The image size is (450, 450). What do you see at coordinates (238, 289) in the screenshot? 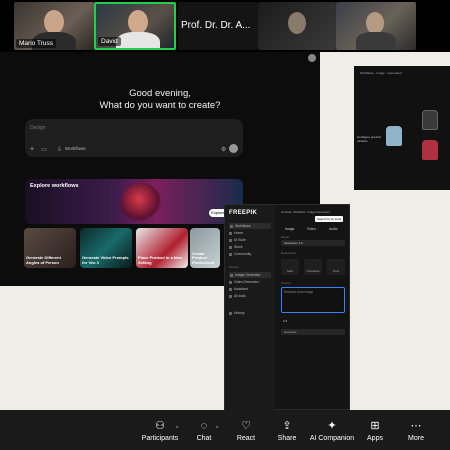
I see `sidebar-item-assistant: Assistant` at bounding box center [238, 289].